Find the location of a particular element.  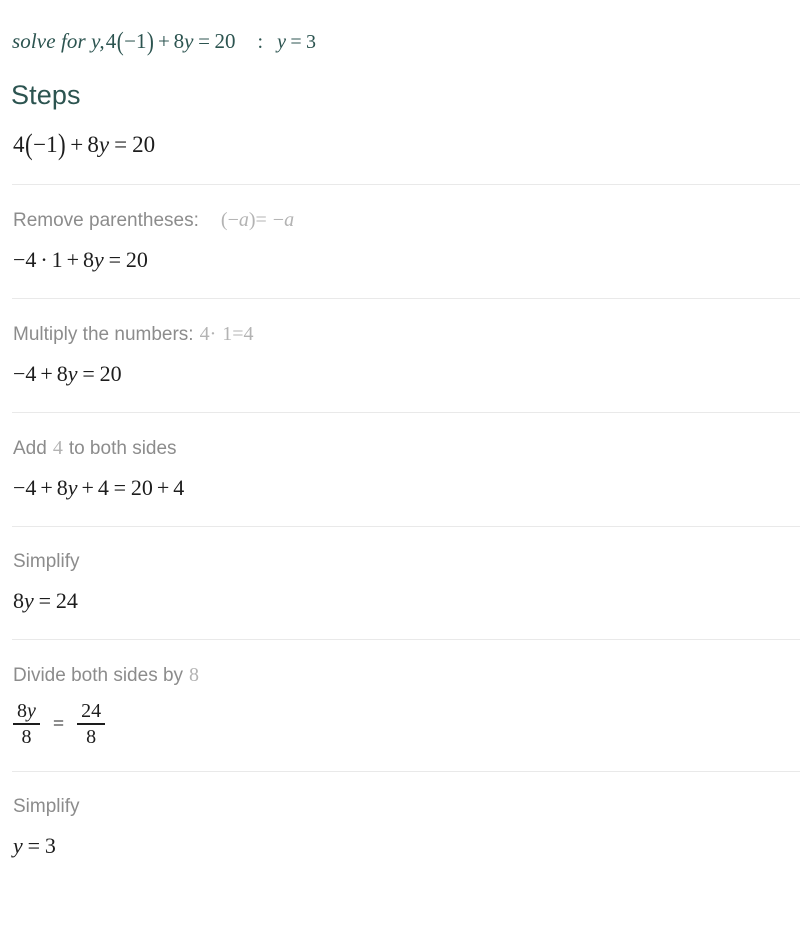

query-lparen: ( is located at coordinates (120, 41).